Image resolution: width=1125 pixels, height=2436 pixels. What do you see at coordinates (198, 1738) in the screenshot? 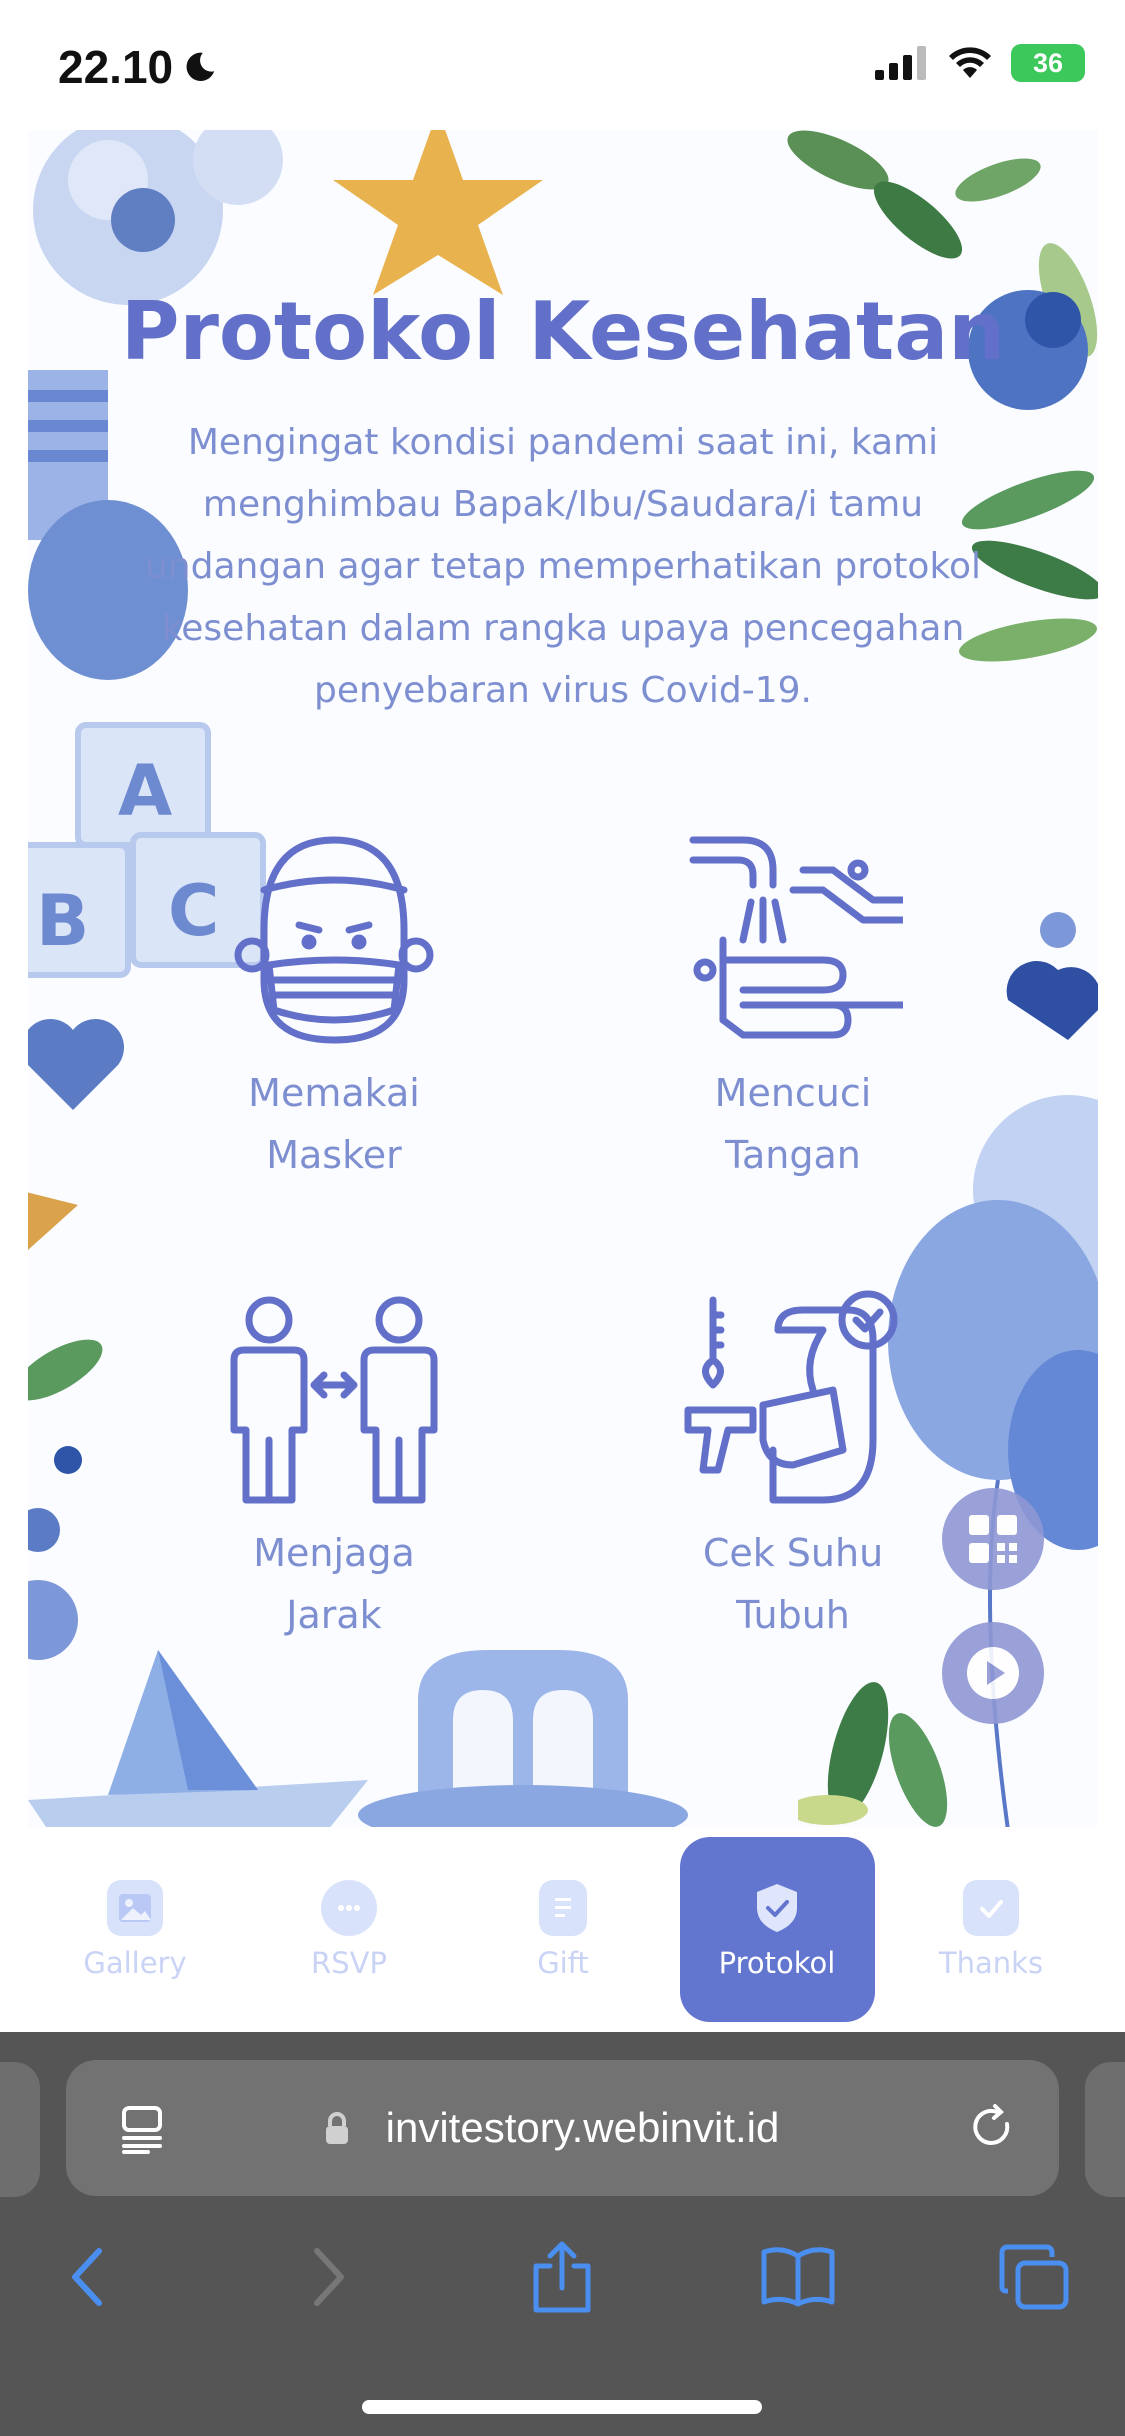
I see `decorative-paper-boat` at bounding box center [198, 1738].